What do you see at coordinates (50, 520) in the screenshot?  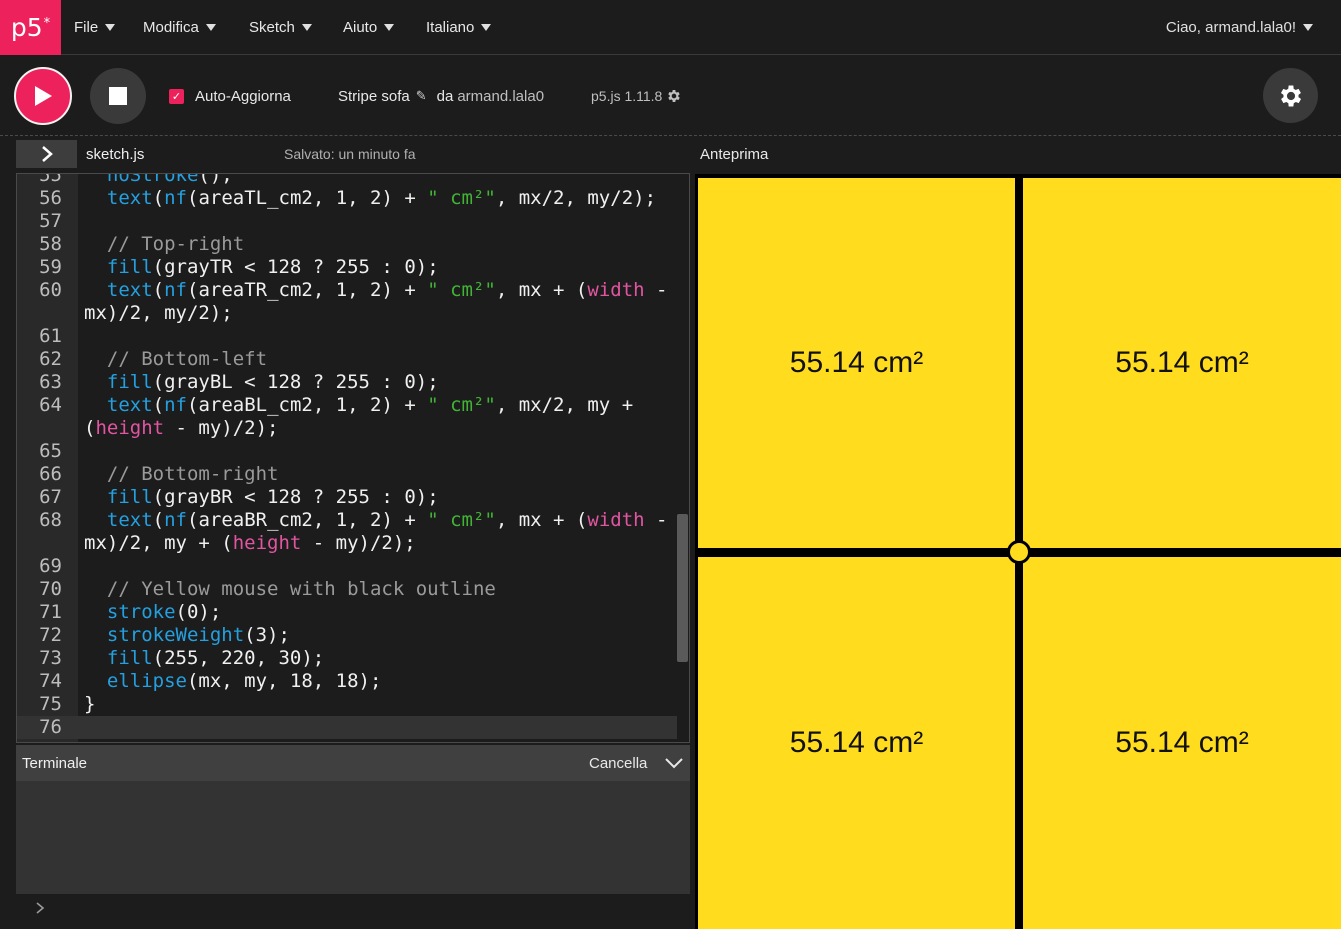 I see `line-number: 68` at bounding box center [50, 520].